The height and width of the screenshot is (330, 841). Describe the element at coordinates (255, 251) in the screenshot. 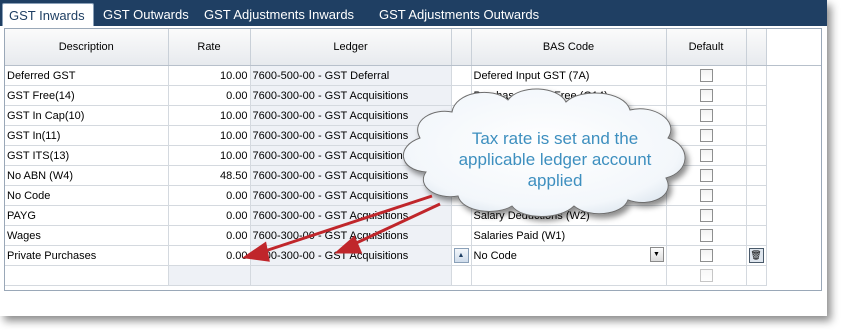

I see `arrow-to-rate-head` at that location.